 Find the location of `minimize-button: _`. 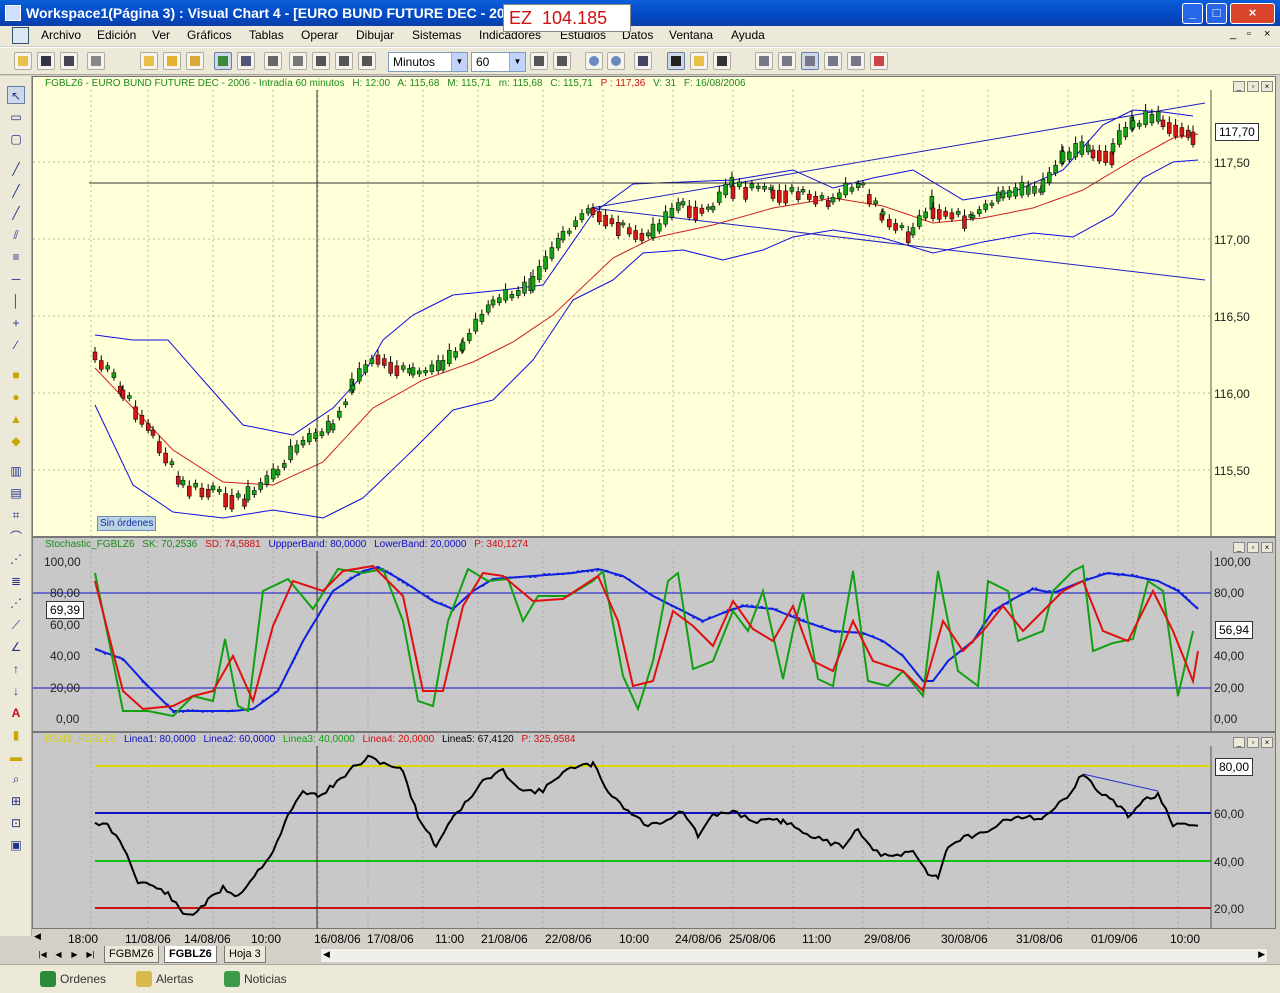

minimize-button: _ is located at coordinates (1192, 13).